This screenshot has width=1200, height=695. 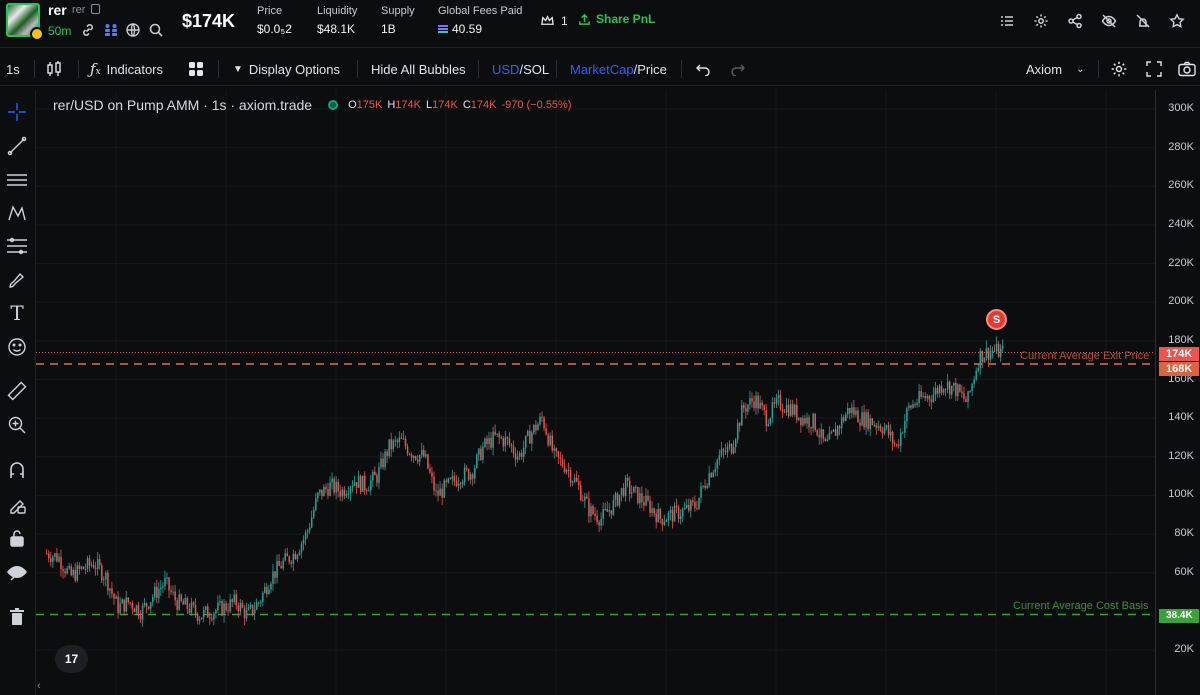 I want to click on pitchfork-icon, so click(x=17, y=213).